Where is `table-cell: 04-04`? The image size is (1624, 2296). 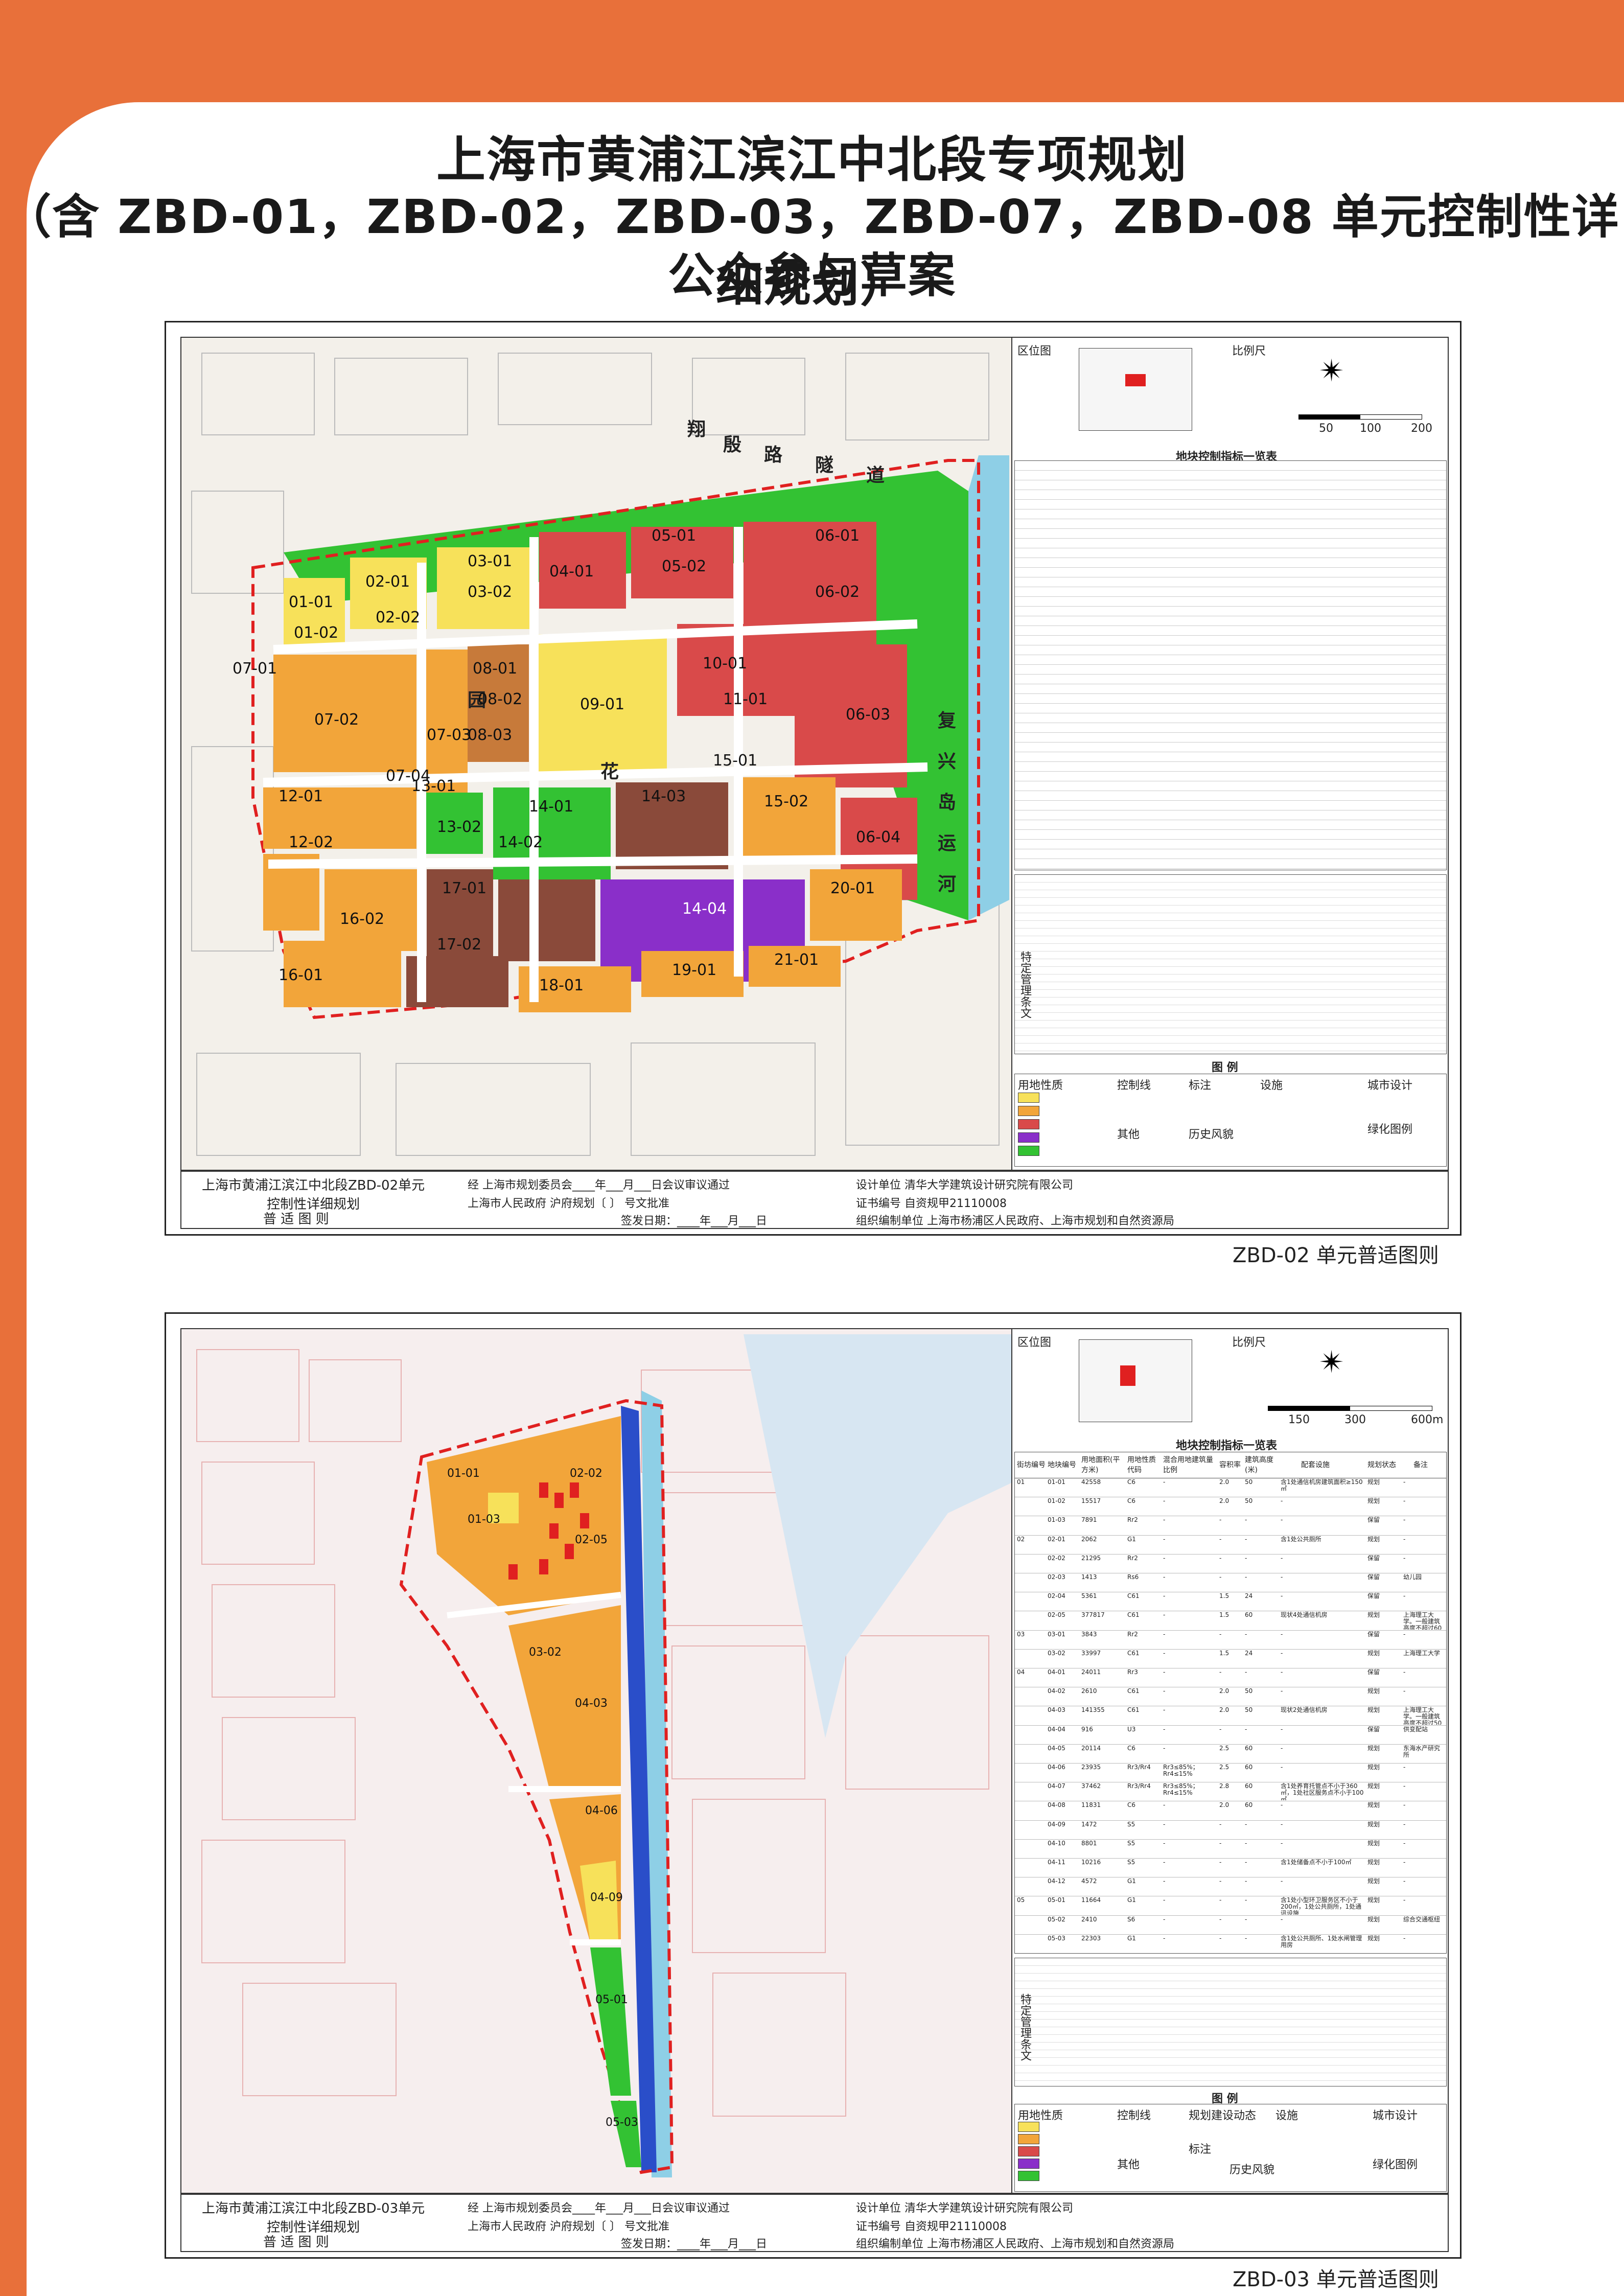 table-cell: 04-04 is located at coordinates (1056, 1729).